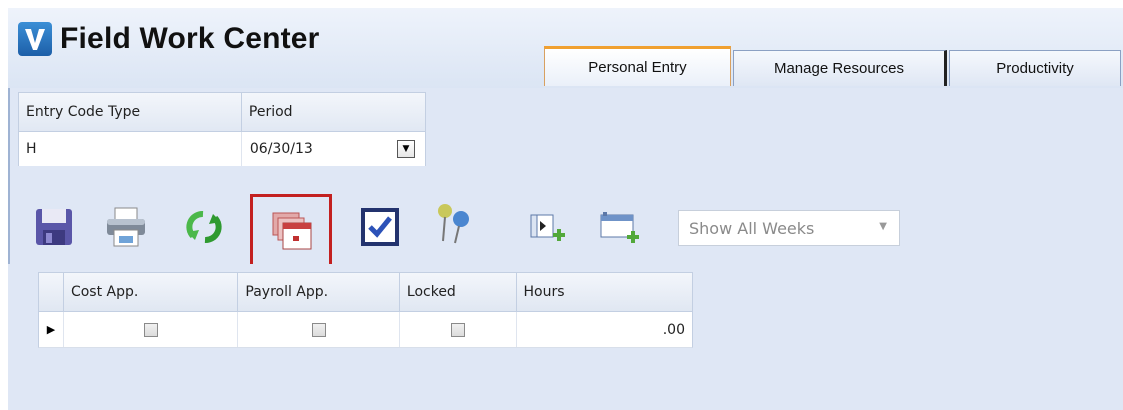 This screenshot has height=410, width=1123. Describe the element at coordinates (458, 292) in the screenshot. I see `locked-header: Locked` at that location.